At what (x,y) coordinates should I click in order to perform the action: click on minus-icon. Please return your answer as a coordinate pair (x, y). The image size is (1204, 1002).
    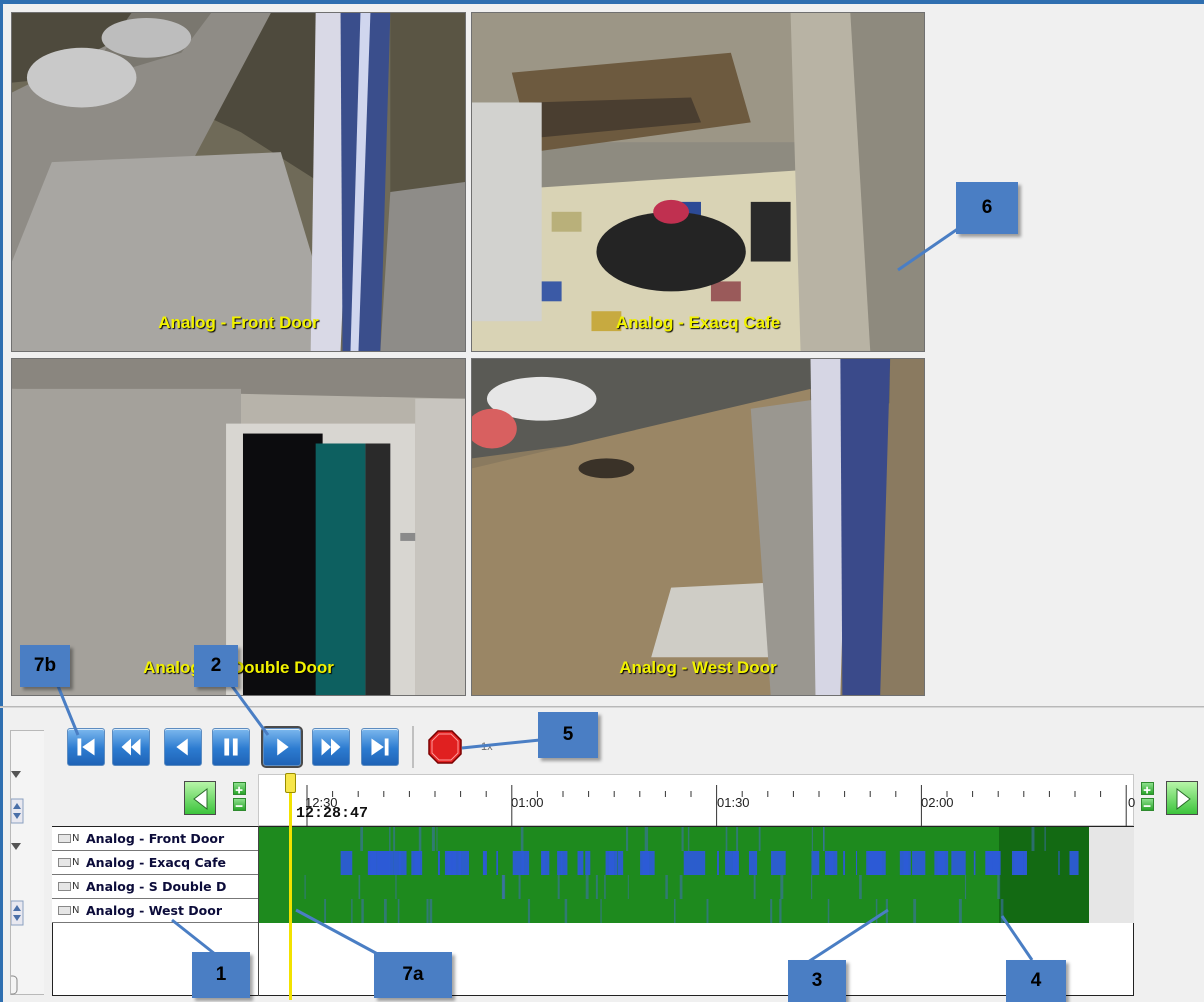
    Looking at the image, I should click on (239, 806).